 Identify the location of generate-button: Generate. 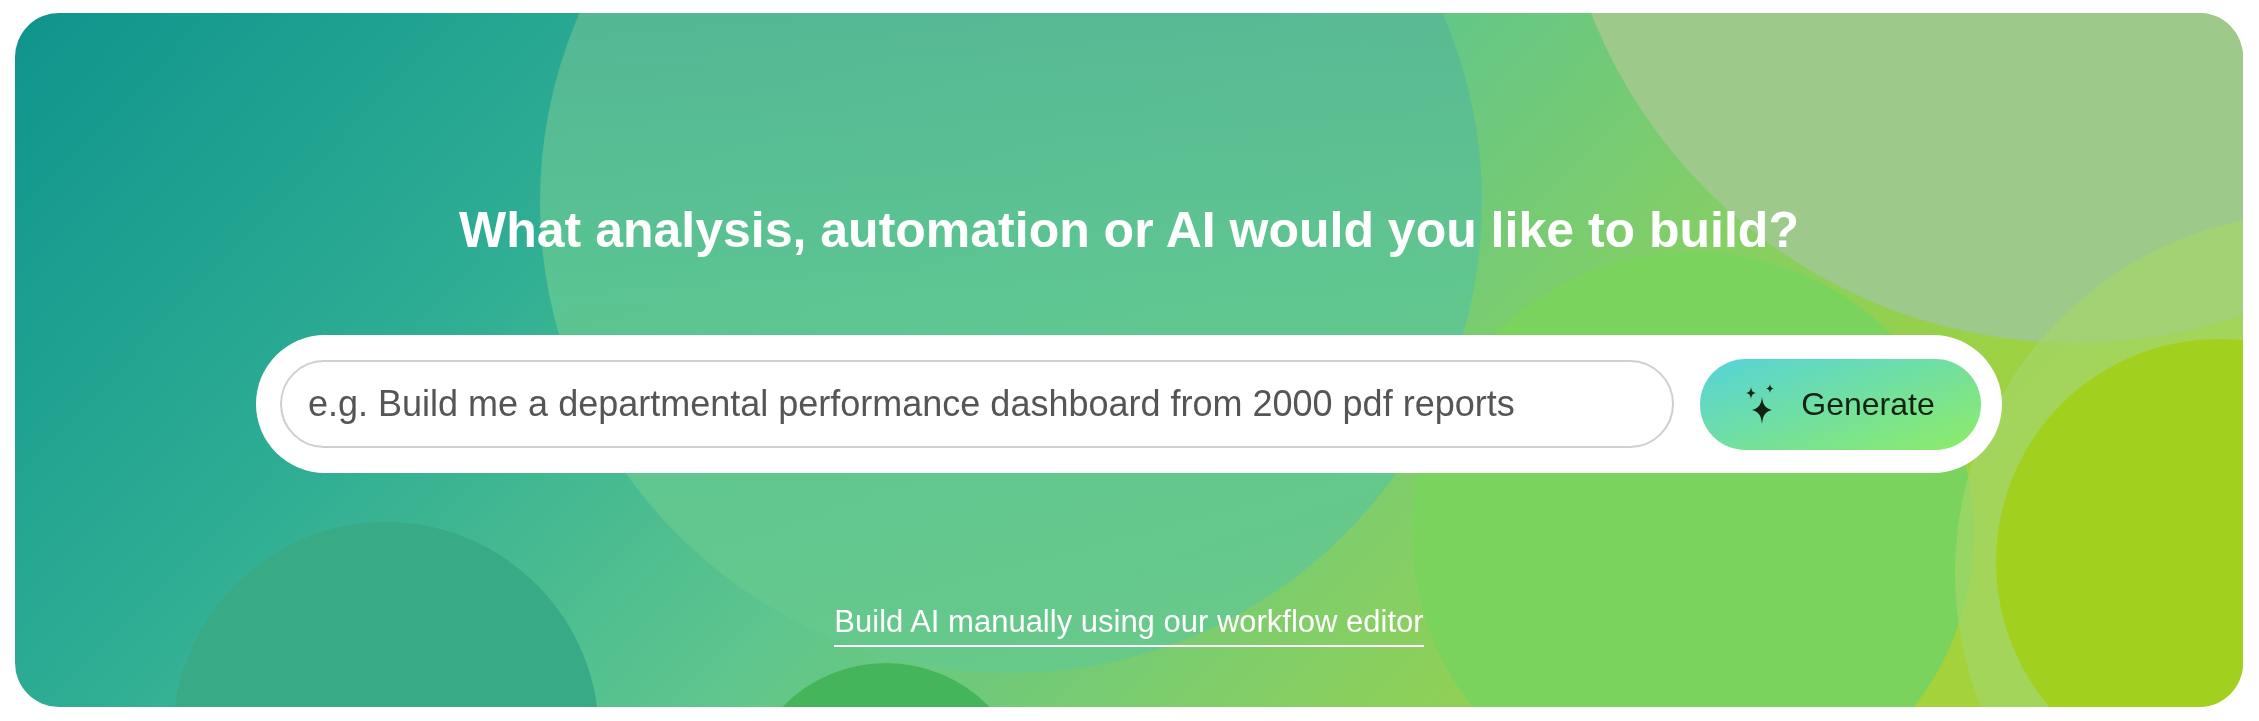
(1840, 404).